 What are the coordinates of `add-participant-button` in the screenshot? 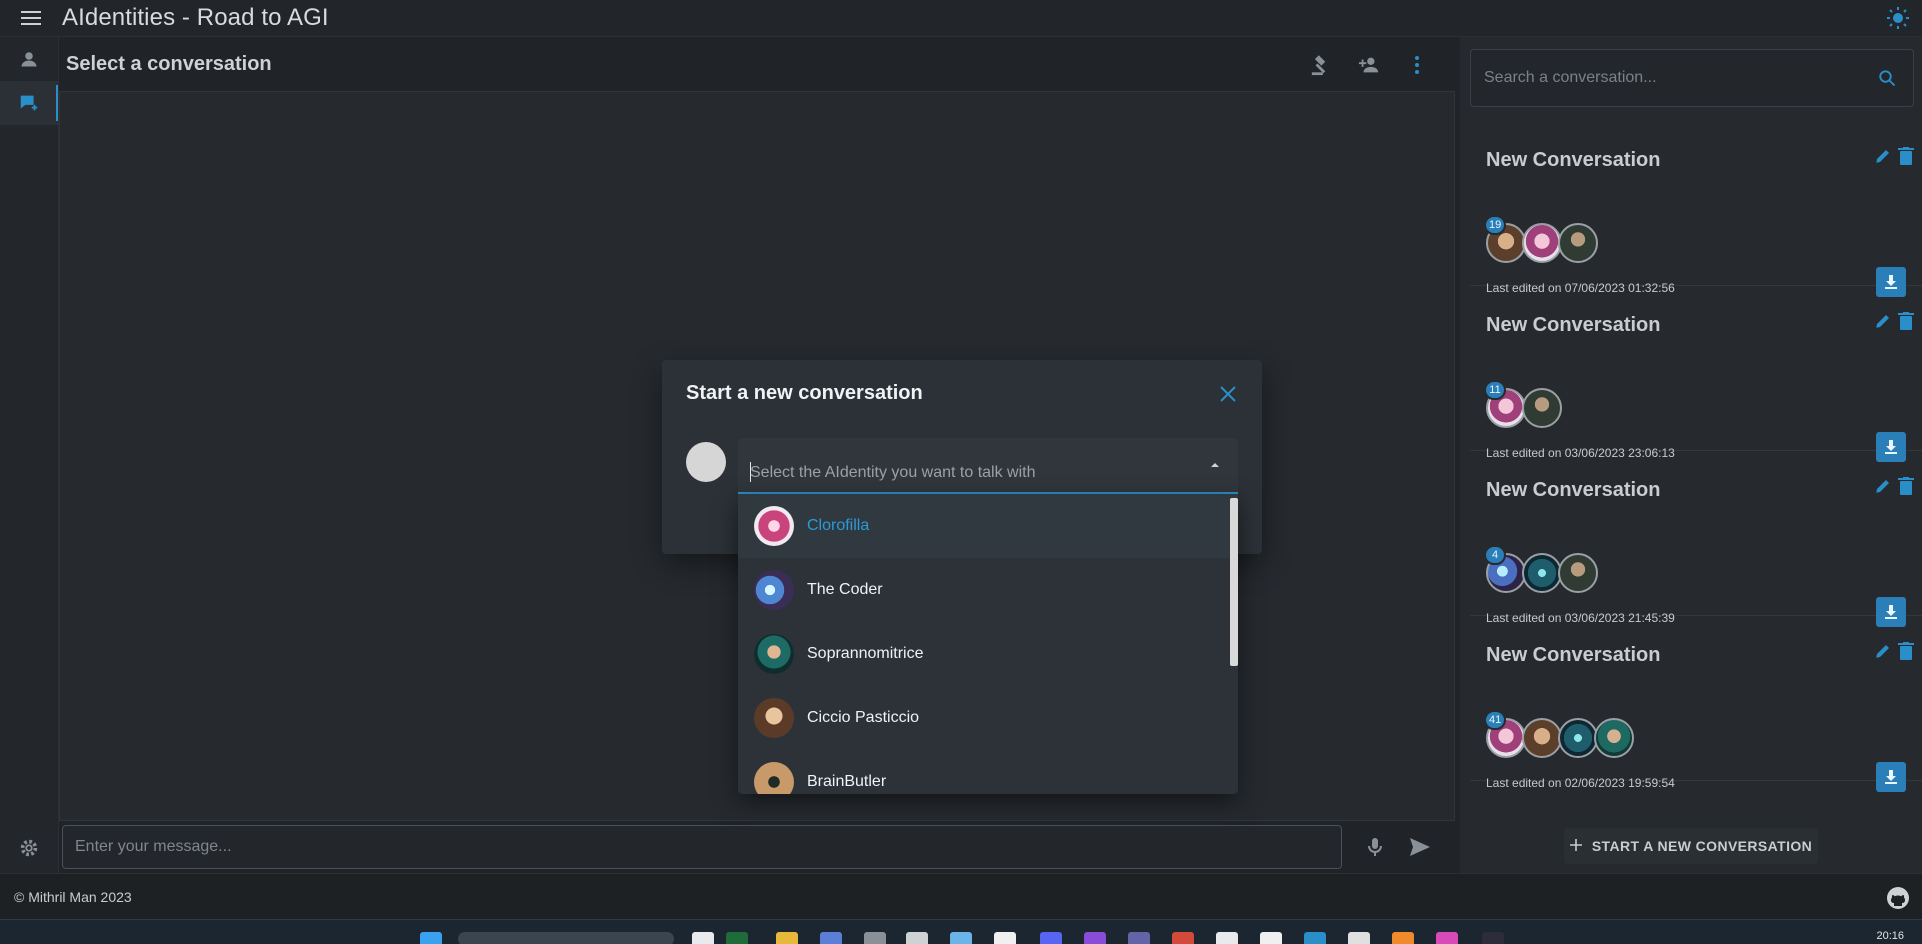 It's located at (1369, 65).